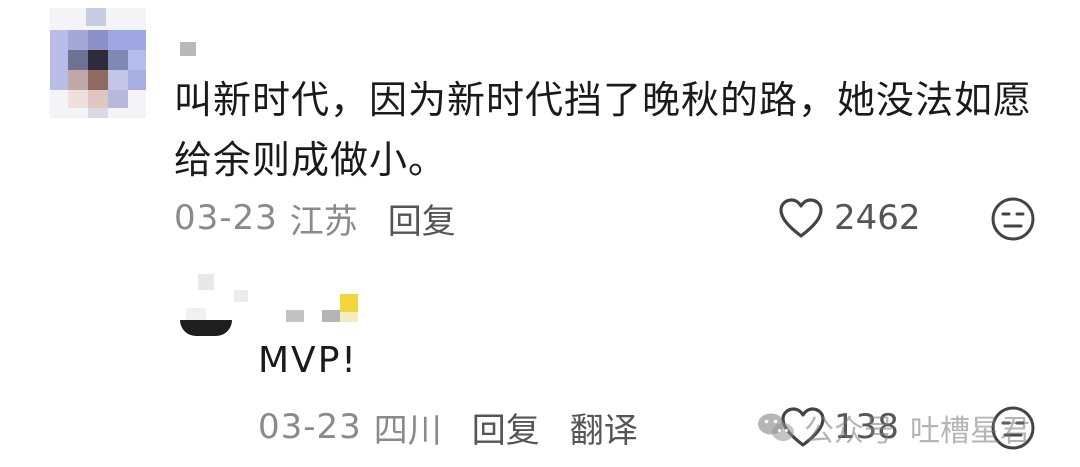  What do you see at coordinates (604, 427) in the screenshot?
I see `translate-button: 翻译` at bounding box center [604, 427].